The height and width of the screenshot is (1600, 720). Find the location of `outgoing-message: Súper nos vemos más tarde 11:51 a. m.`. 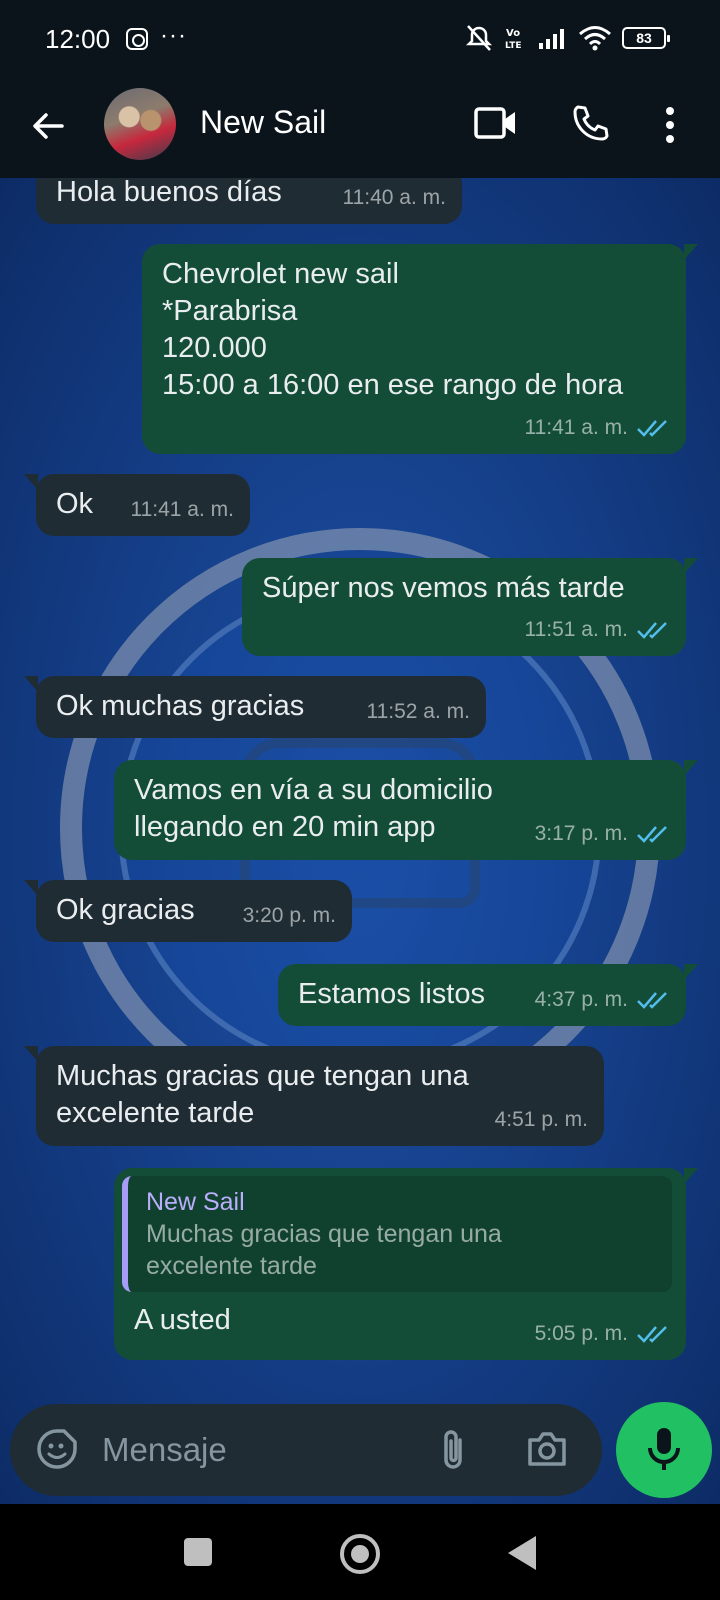

outgoing-message: Súper nos vemos más tarde 11:51 a. m. is located at coordinates (470, 607).